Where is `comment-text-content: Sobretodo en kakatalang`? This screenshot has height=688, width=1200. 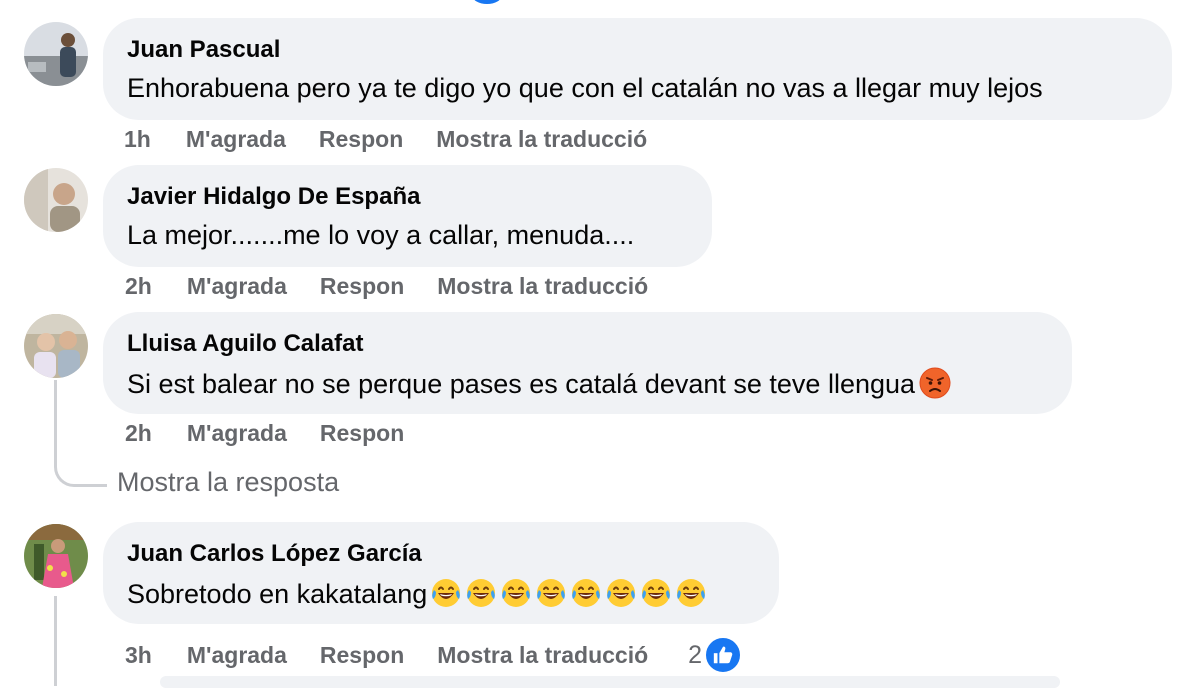
comment-text-content: Sobretodo en kakatalang is located at coordinates (277, 594).